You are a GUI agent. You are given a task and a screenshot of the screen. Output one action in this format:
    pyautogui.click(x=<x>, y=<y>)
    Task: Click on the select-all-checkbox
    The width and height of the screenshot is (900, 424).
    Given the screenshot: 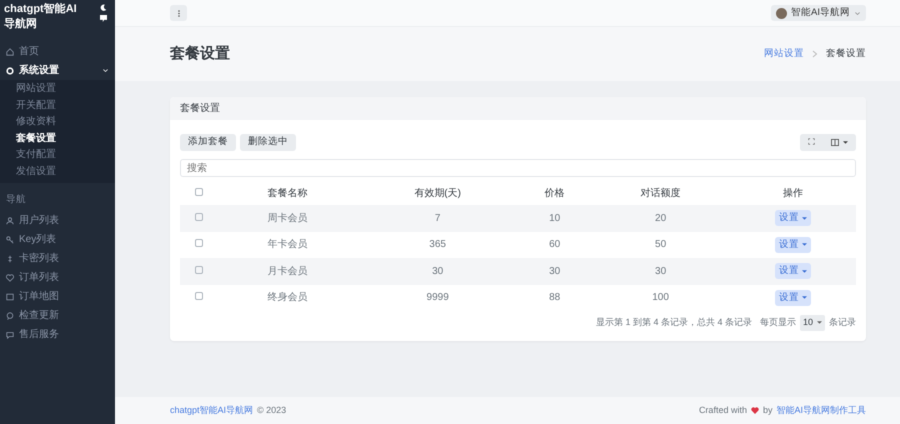 What is the action you would take?
    pyautogui.click(x=199, y=192)
    